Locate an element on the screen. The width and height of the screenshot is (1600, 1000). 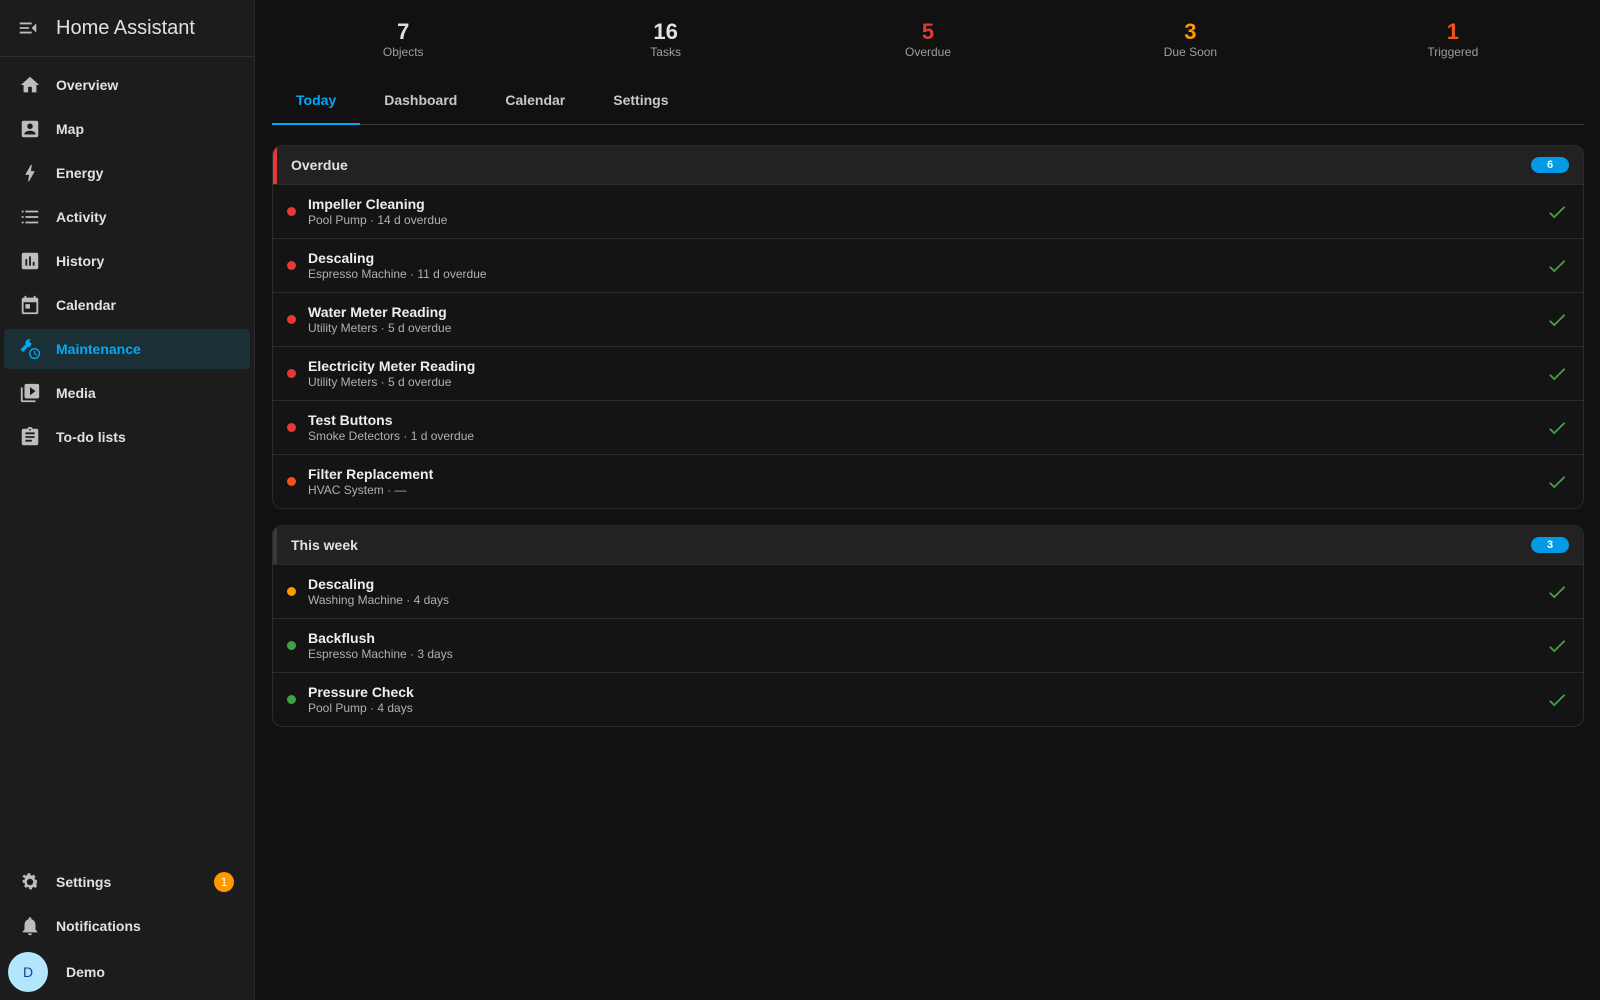
task-subtitle: Pool Pump · 4 days is located at coordinates (360, 707).